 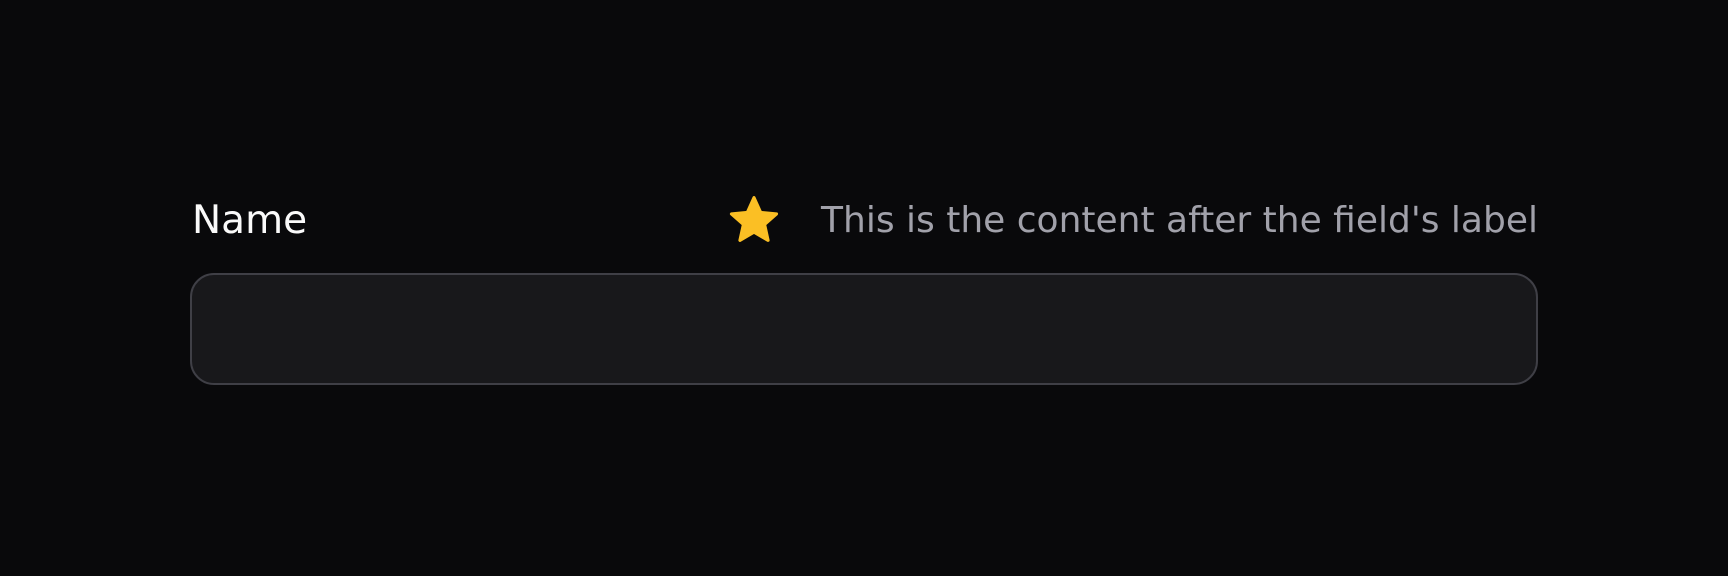 I want to click on star-icon, so click(x=754, y=219).